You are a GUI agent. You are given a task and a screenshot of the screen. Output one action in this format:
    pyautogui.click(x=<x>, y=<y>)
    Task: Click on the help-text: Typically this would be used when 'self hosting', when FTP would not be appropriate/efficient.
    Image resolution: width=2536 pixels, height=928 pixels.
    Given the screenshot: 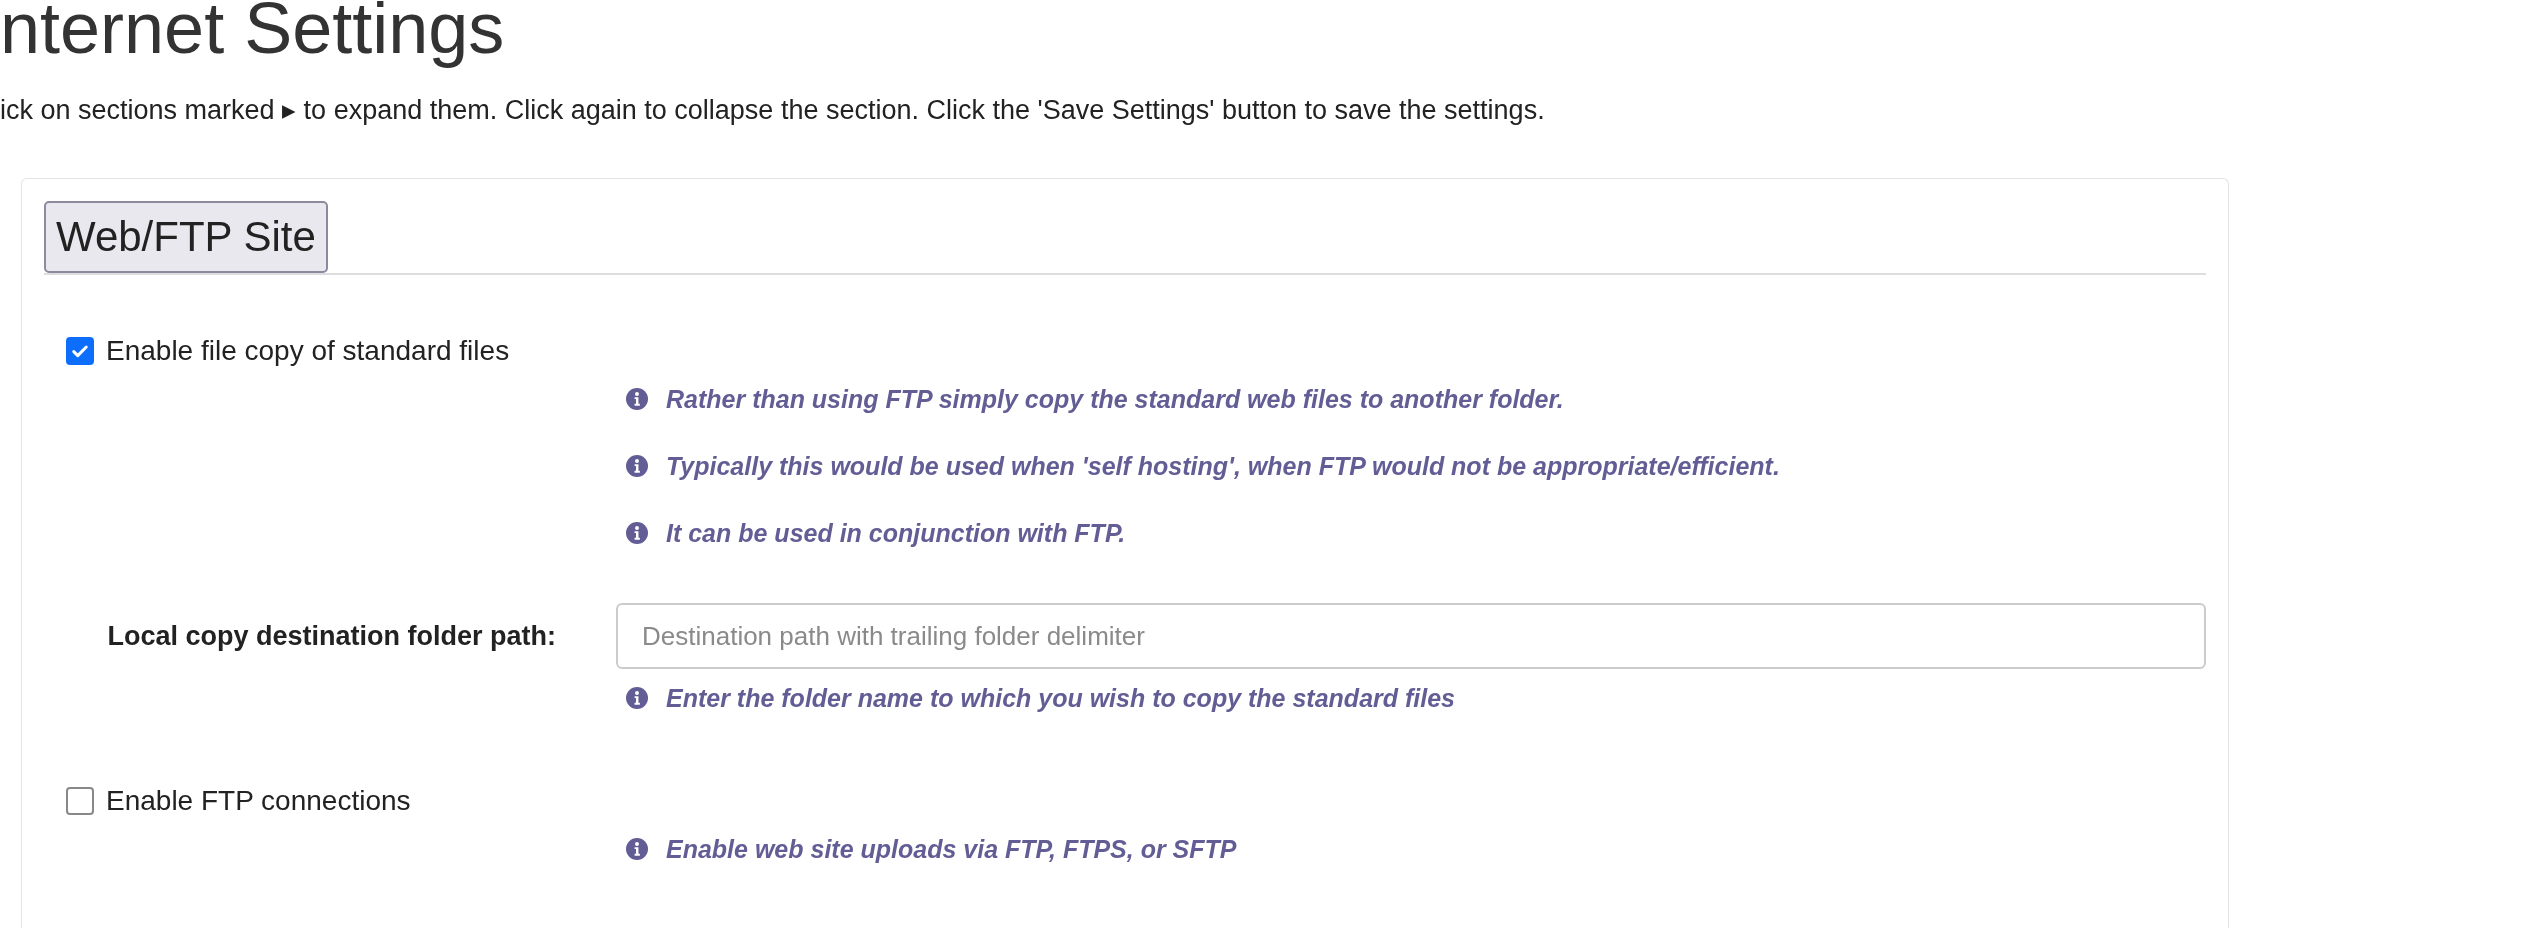 What is the action you would take?
    pyautogui.click(x=1223, y=466)
    